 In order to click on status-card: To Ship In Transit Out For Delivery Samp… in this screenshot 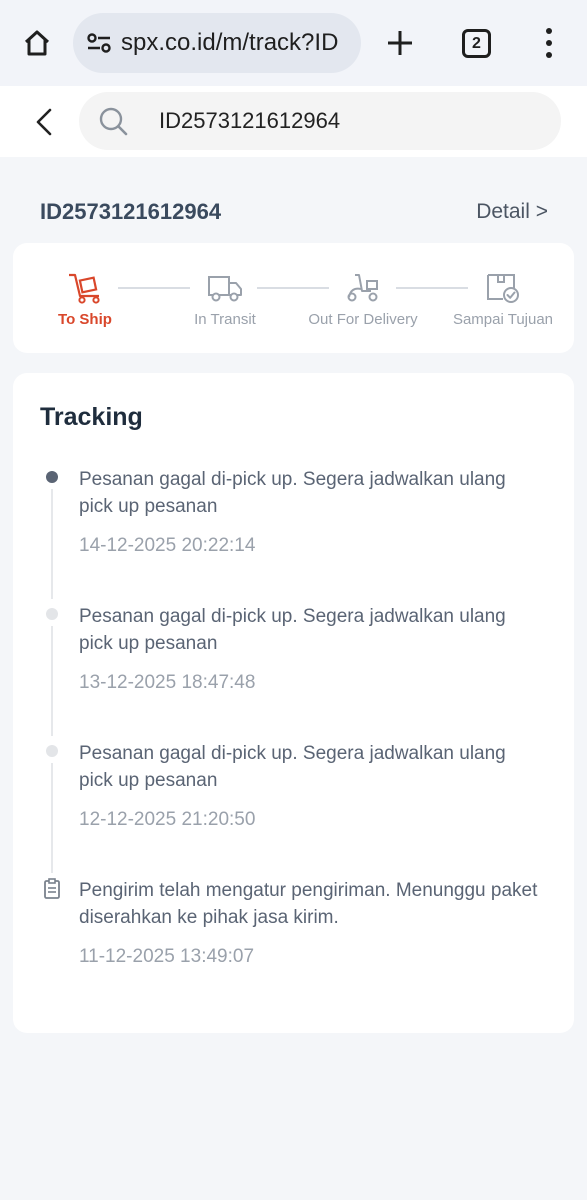, I will do `click(293, 298)`.